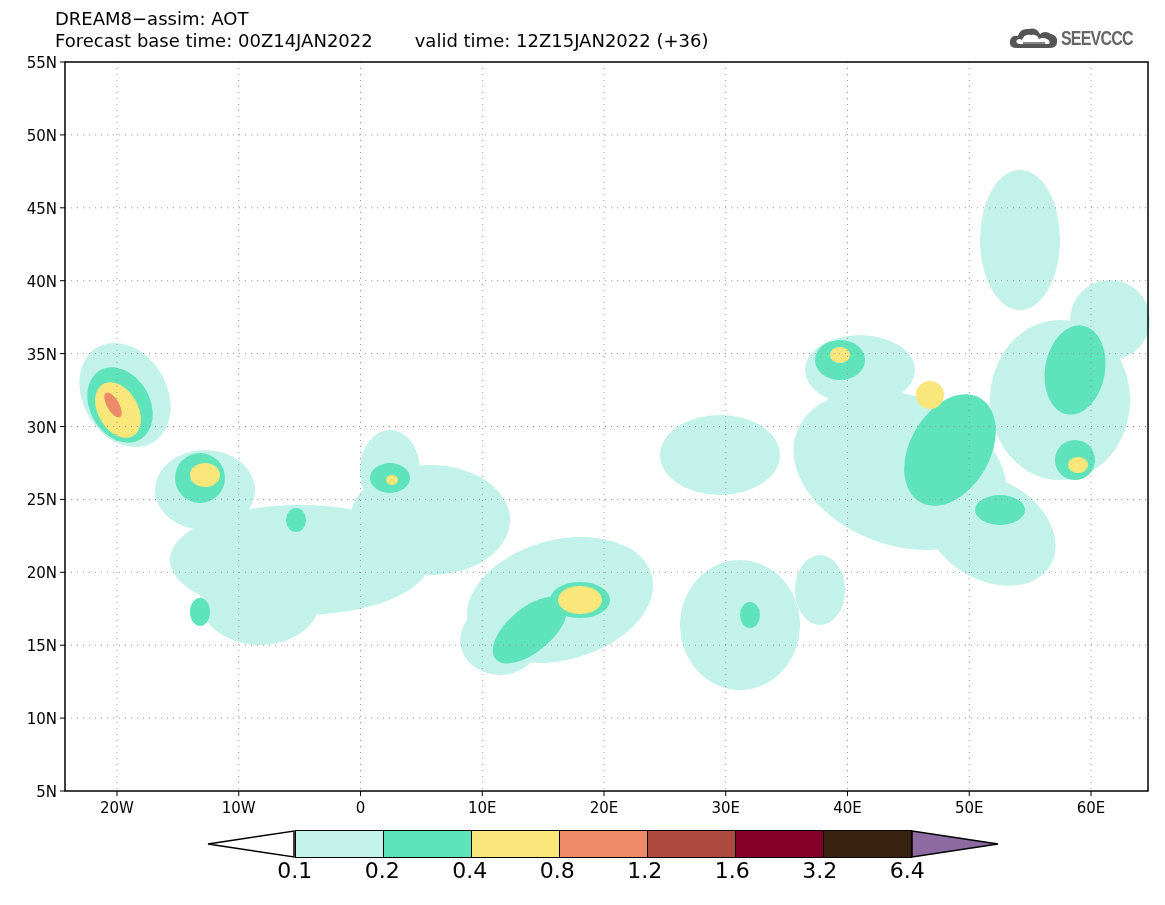  Describe the element at coordinates (41, 646) in the screenshot. I see `latitude-label: 15N` at that location.